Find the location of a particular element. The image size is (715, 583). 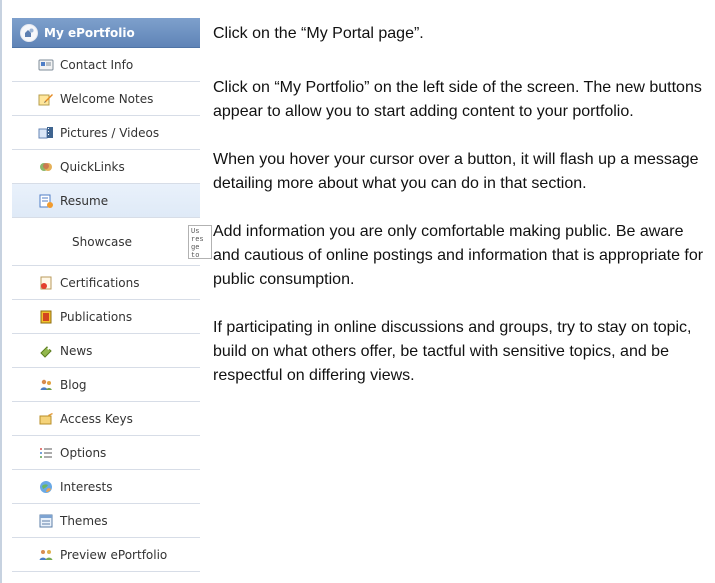

globe-icon is located at coordinates (46, 487).